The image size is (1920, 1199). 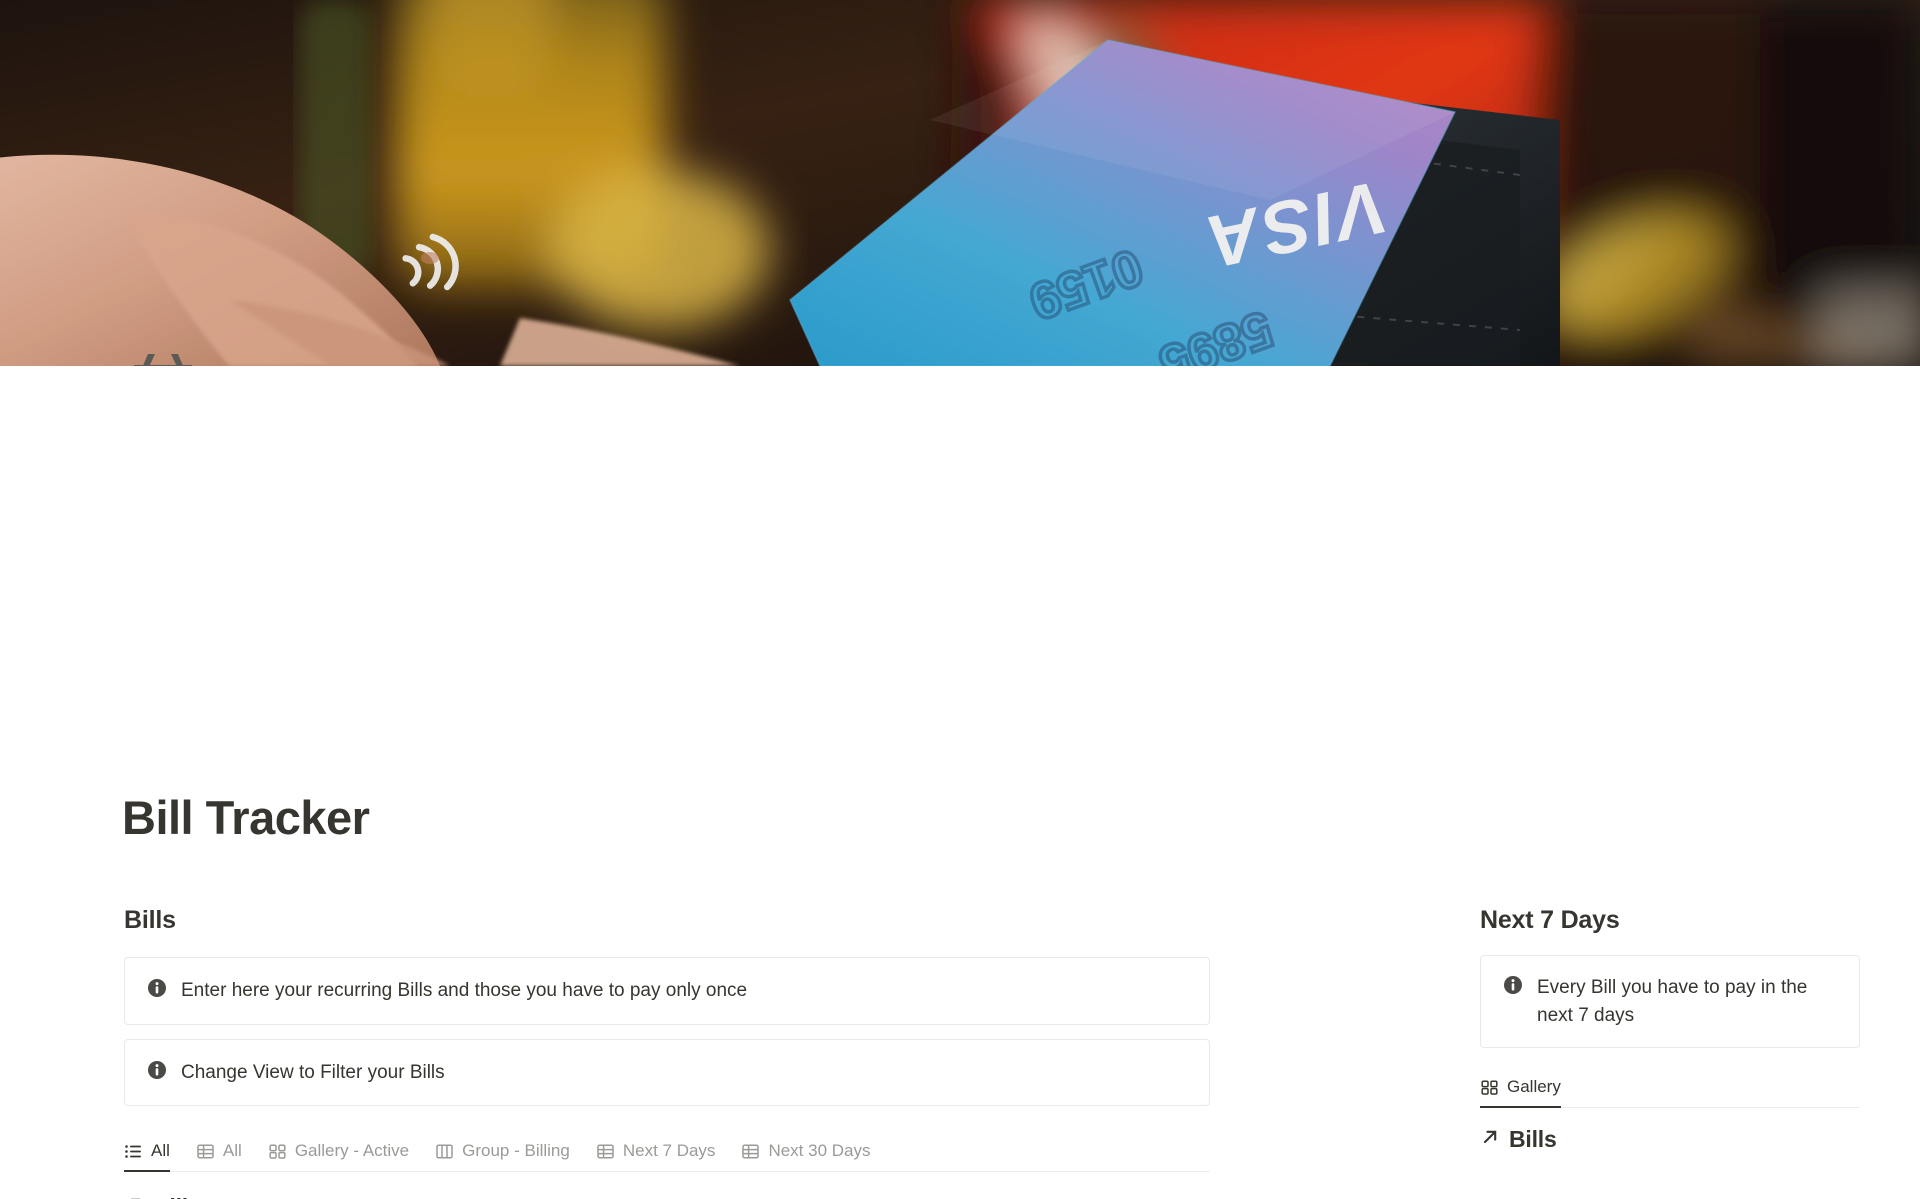 I want to click on tab-all-table: All, so click(x=219, y=1156).